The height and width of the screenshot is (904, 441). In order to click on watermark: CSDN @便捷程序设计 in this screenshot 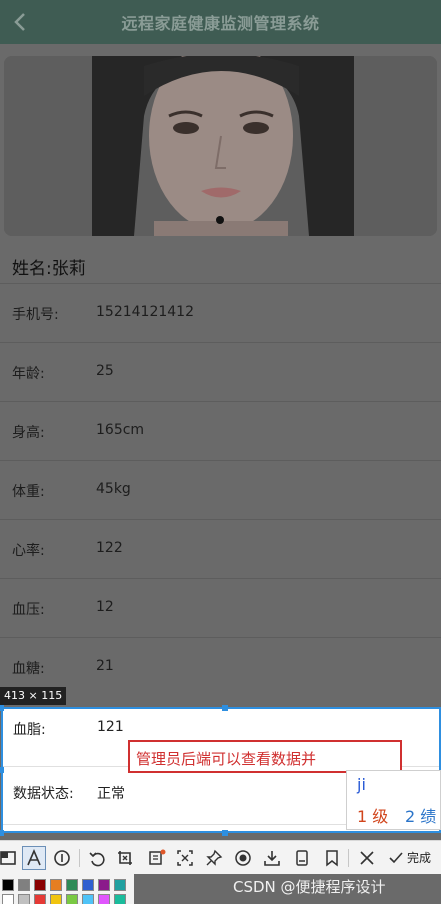, I will do `click(309, 887)`.